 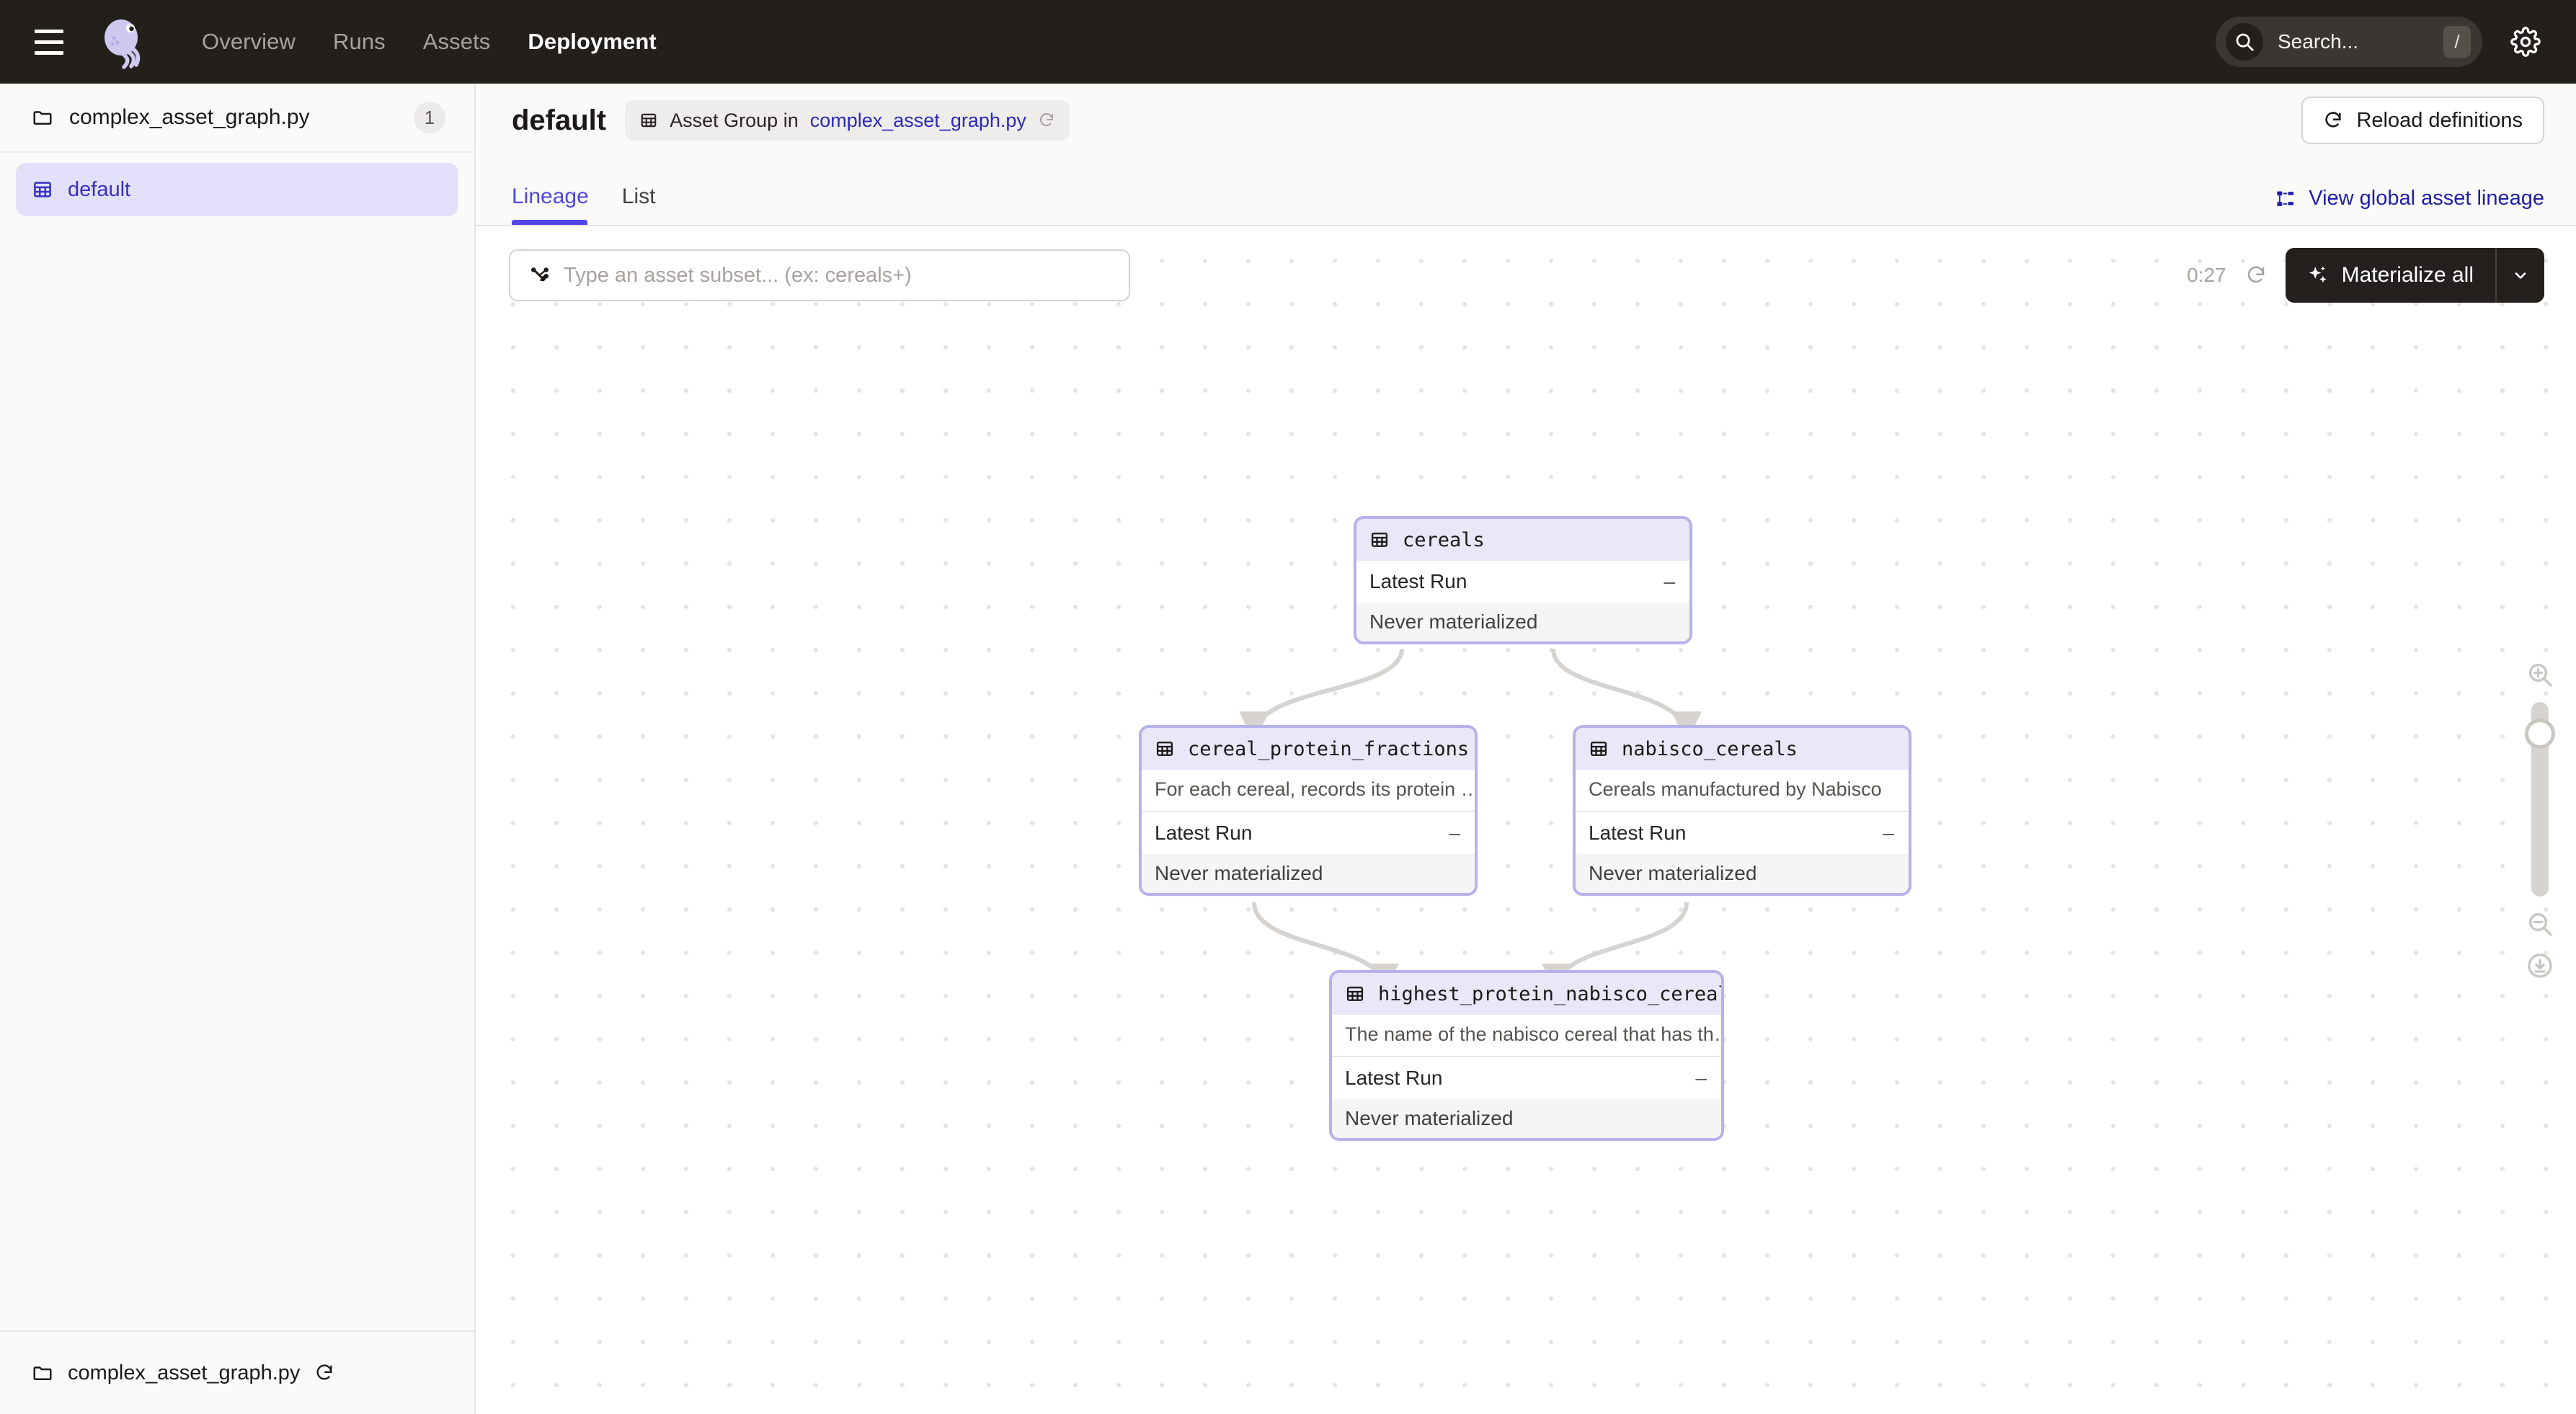 I want to click on nav-item-overview: Overview, so click(x=248, y=42).